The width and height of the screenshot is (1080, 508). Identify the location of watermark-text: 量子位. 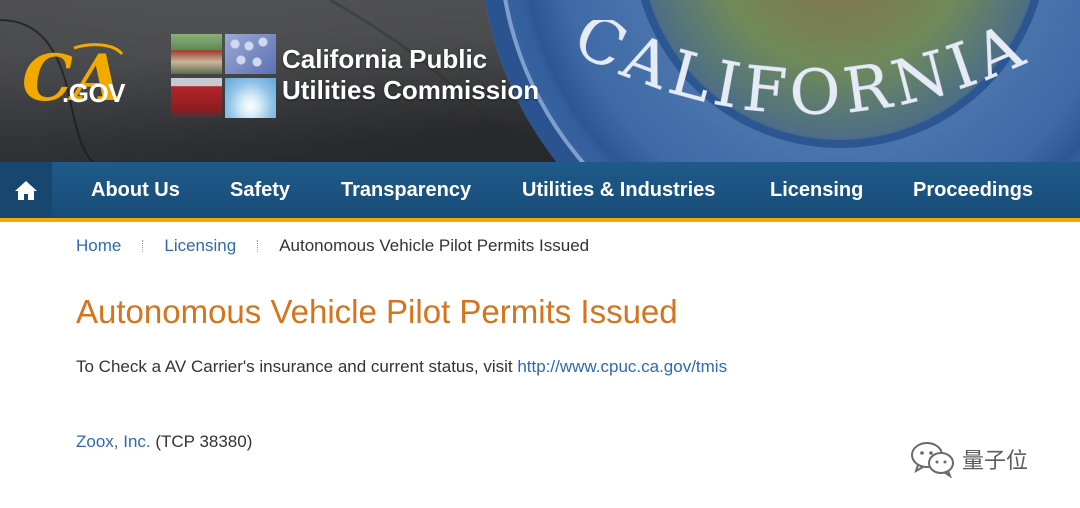
(995, 461).